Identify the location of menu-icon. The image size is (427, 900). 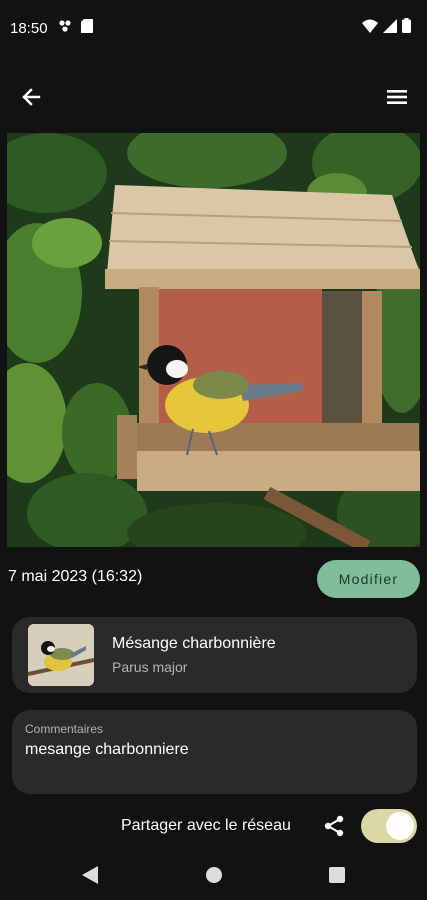
(397, 99).